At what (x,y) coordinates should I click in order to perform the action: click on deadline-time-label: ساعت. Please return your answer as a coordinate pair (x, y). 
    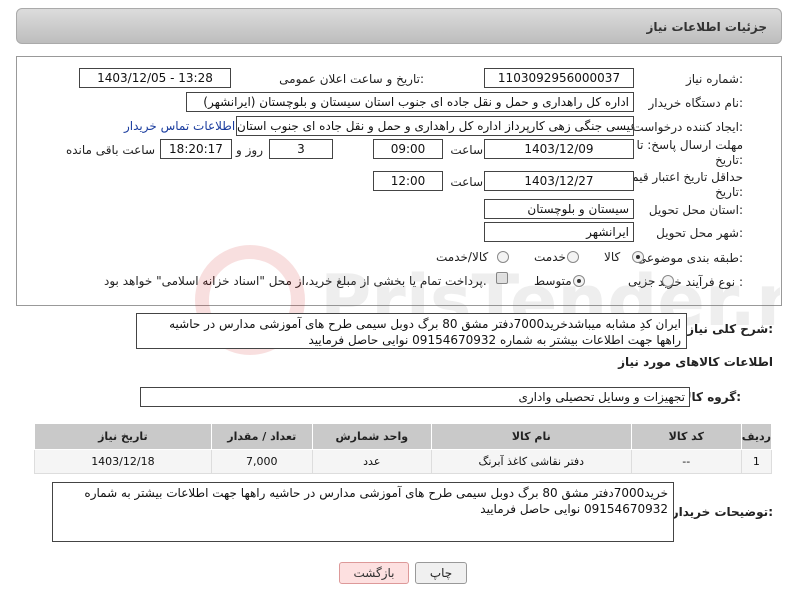
    Looking at the image, I should click on (466, 150).